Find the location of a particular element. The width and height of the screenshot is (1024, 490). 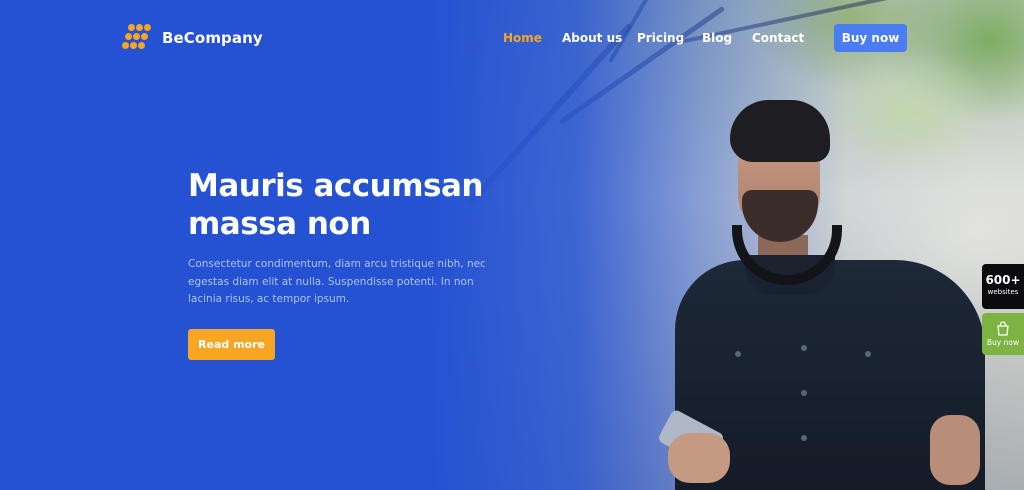

buy-now-button: Buy now is located at coordinates (870, 38).